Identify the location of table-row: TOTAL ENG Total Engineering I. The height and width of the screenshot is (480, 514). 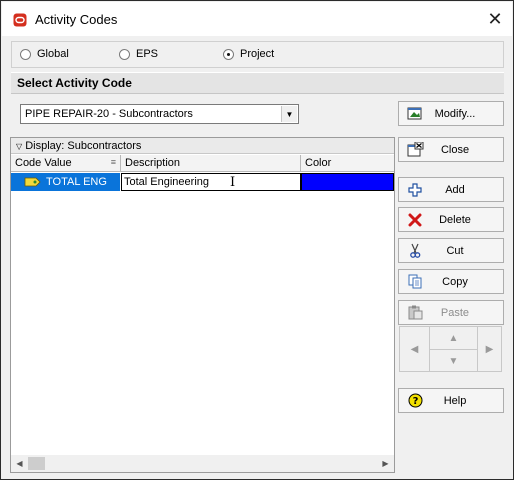
(202, 182).